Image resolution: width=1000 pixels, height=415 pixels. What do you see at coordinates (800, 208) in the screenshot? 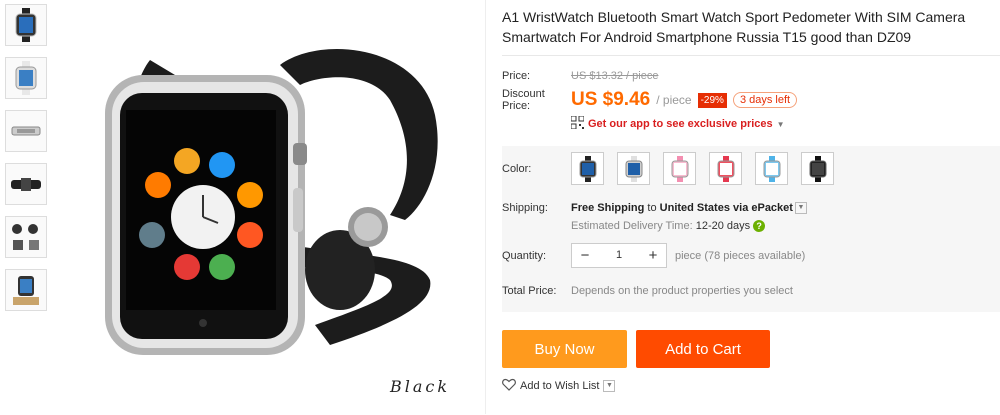
I see `shipping-dropdown-icon: ▼` at bounding box center [800, 208].